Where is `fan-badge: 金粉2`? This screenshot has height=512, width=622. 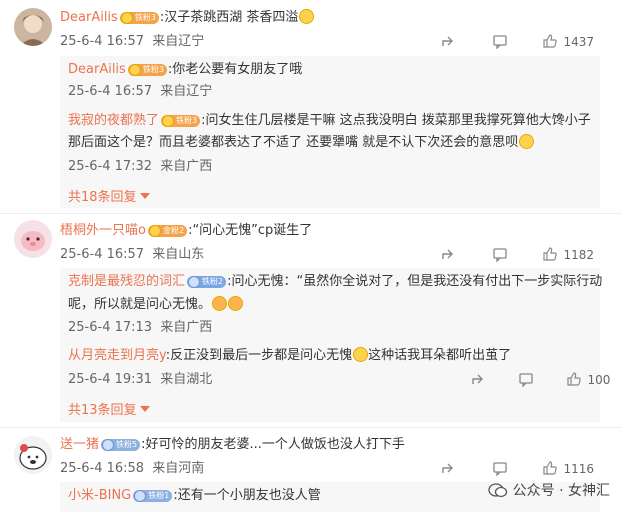
fan-badge: 金粉2 is located at coordinates (167, 231).